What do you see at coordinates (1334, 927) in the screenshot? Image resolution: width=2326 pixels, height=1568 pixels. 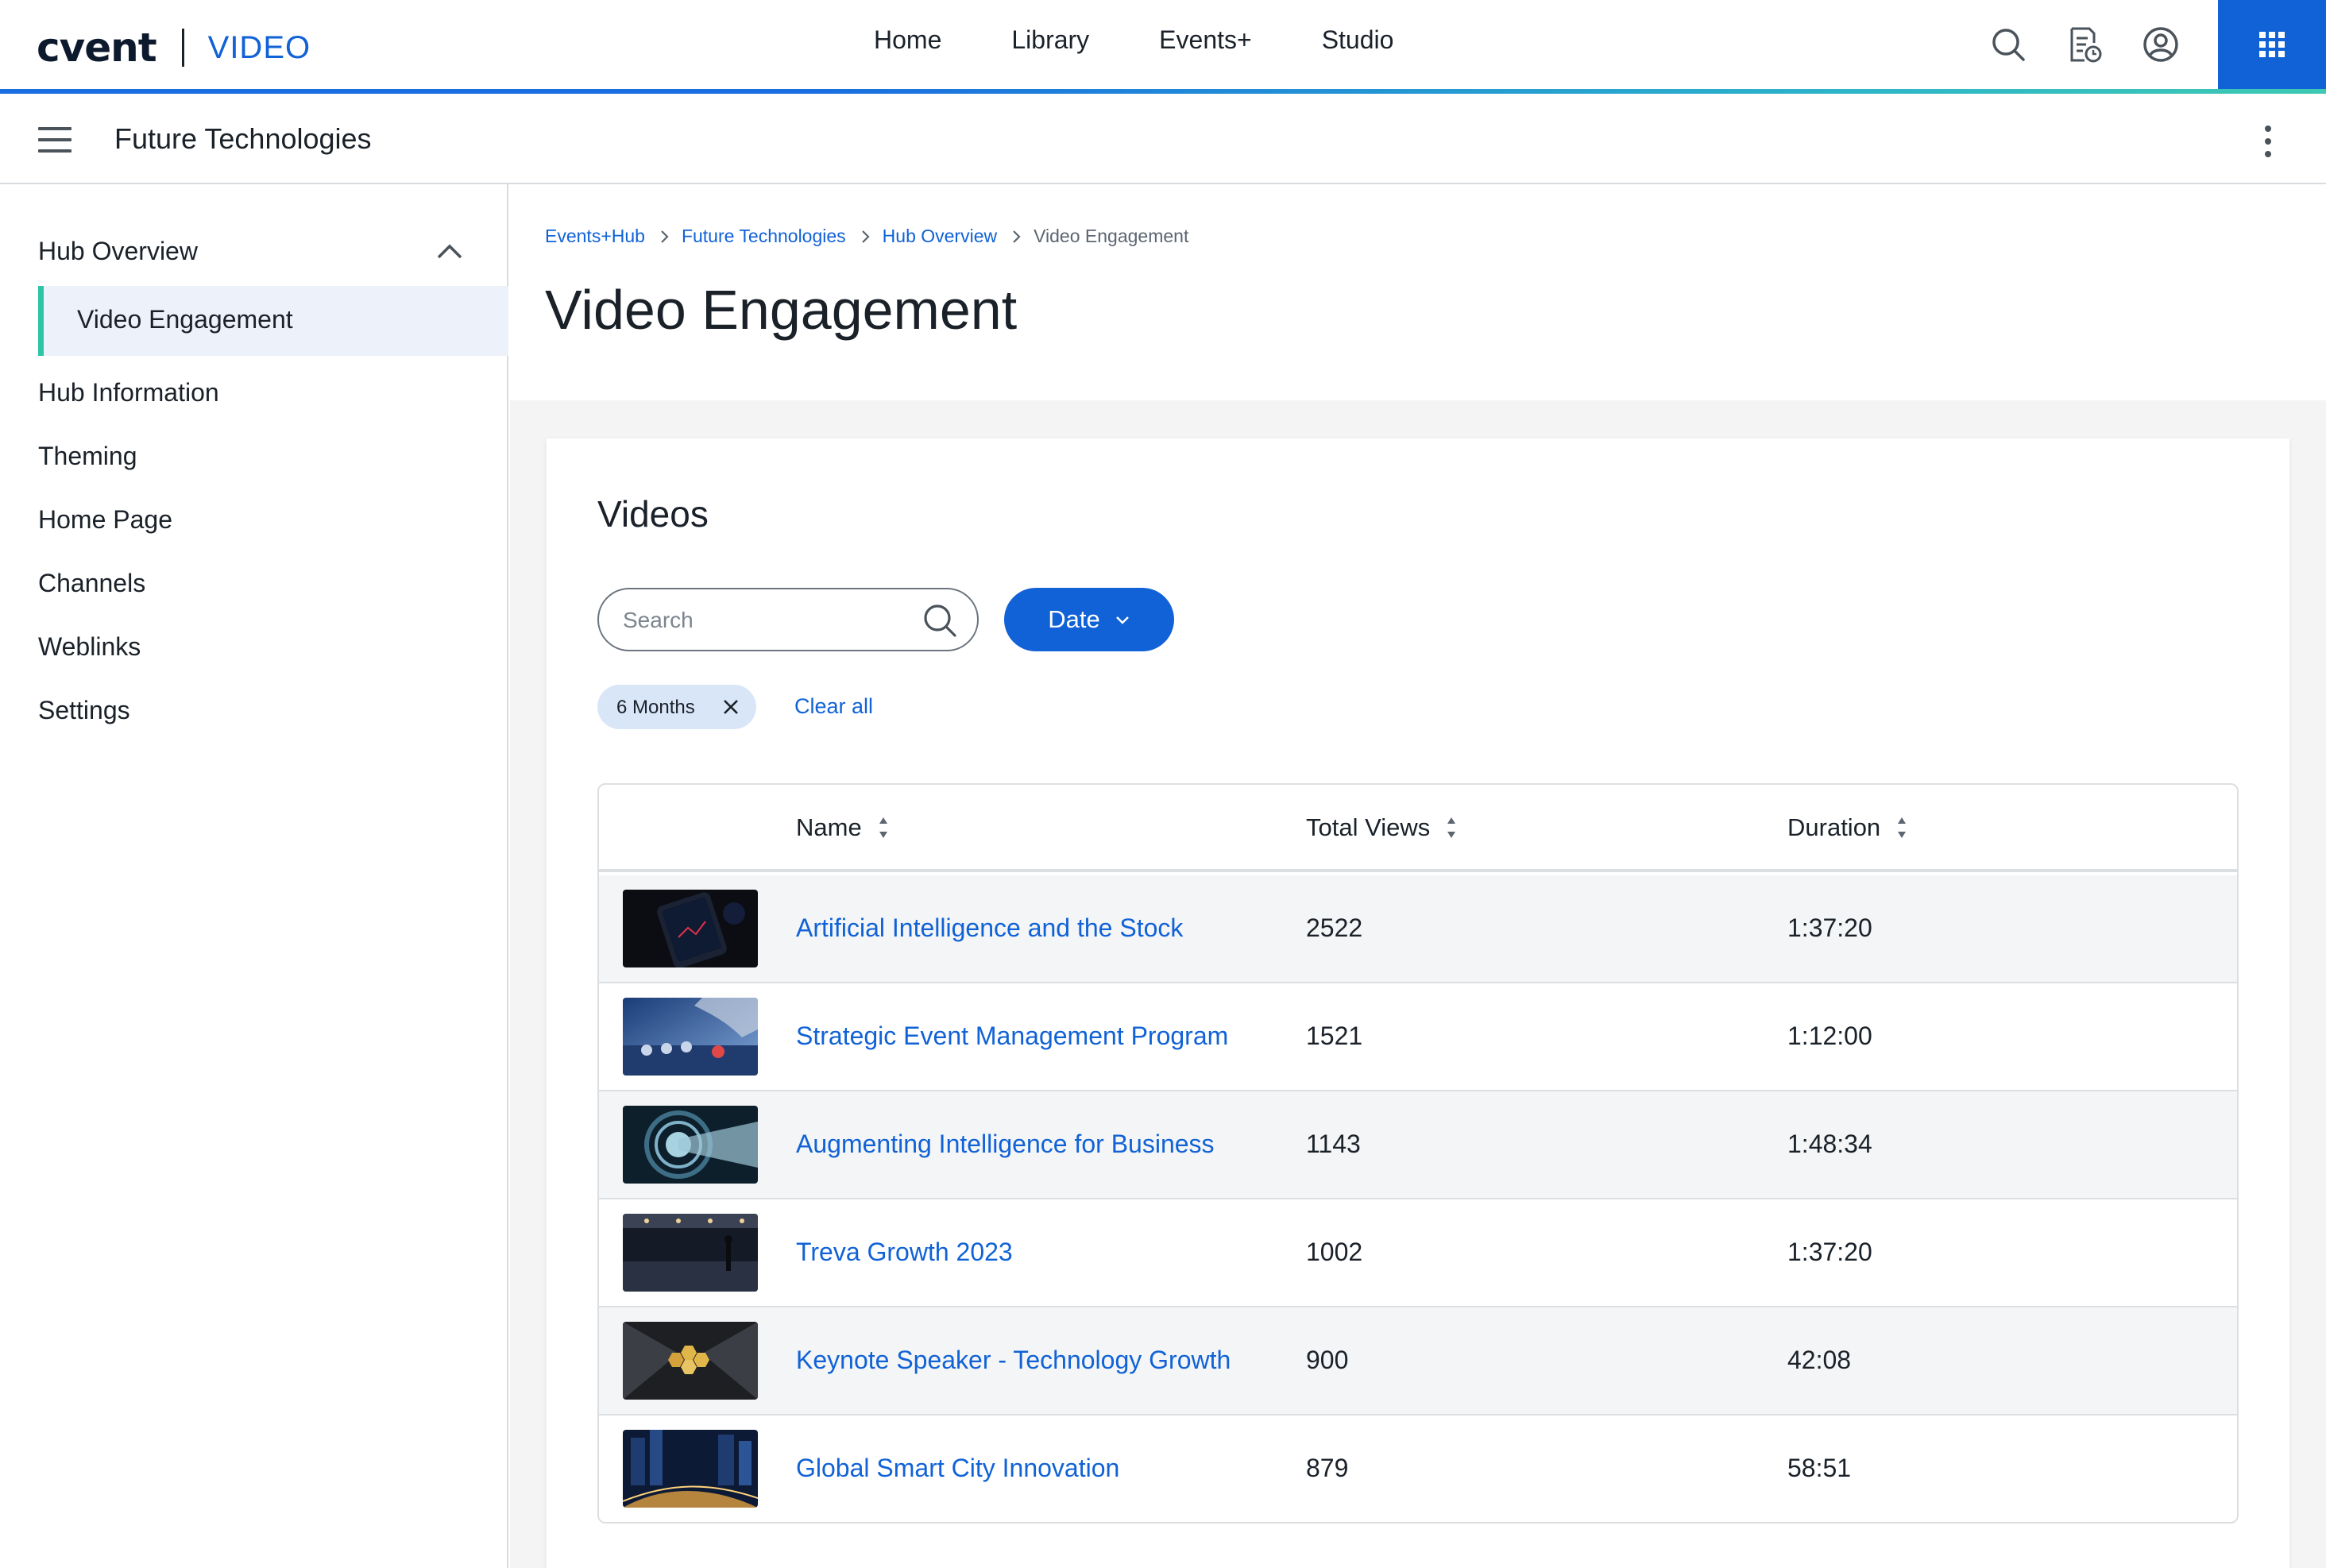 I see `total-views-cell: 2522` at bounding box center [1334, 927].